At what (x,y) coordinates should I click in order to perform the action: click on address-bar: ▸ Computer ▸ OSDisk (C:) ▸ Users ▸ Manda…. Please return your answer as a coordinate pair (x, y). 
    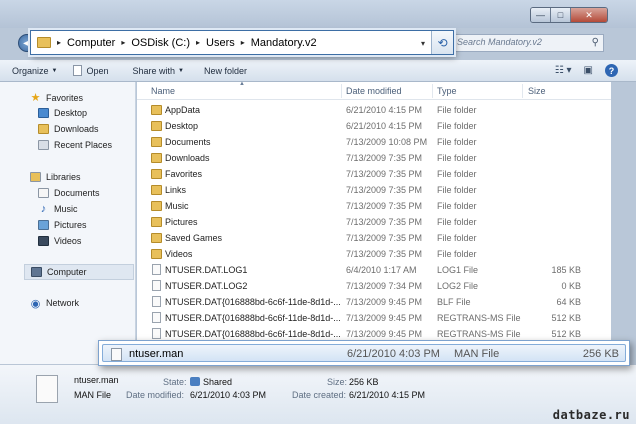
    Looking at the image, I should click on (242, 42).